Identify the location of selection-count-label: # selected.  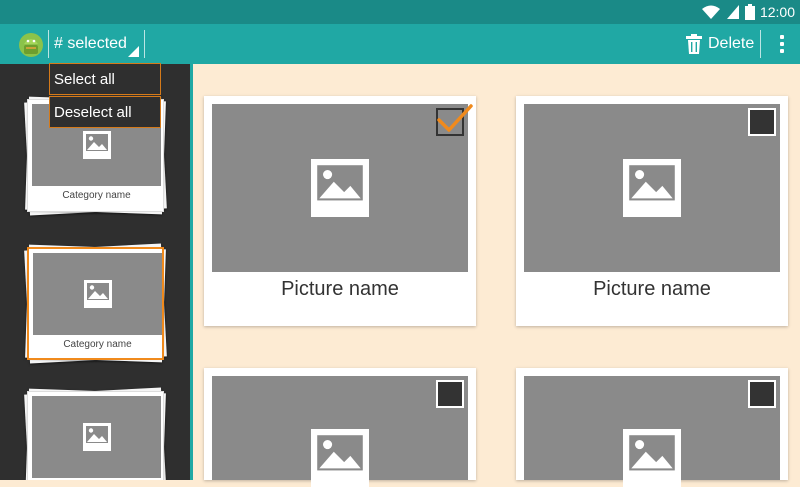
(90, 44).